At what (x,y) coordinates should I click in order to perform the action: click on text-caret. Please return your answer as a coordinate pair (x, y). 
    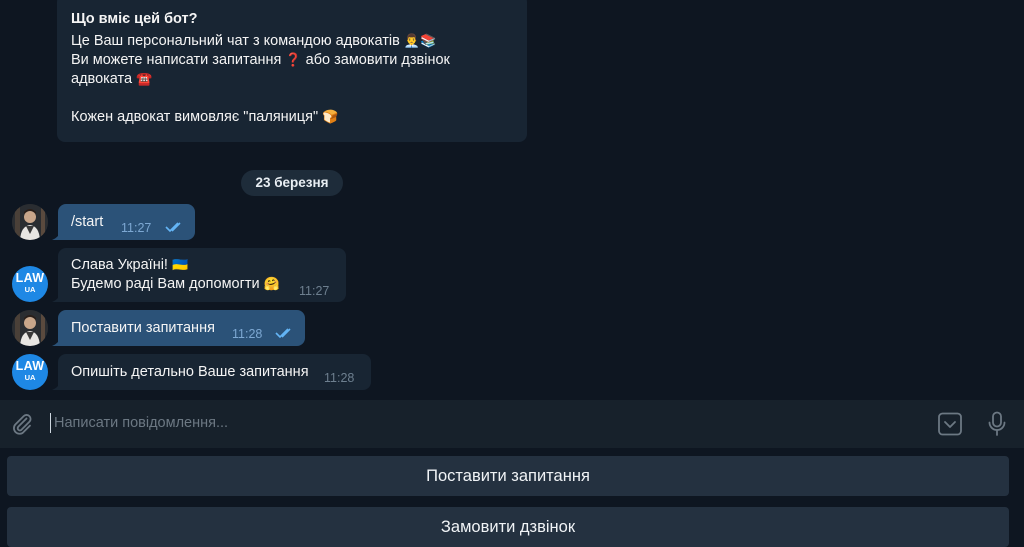
    Looking at the image, I should click on (50, 423).